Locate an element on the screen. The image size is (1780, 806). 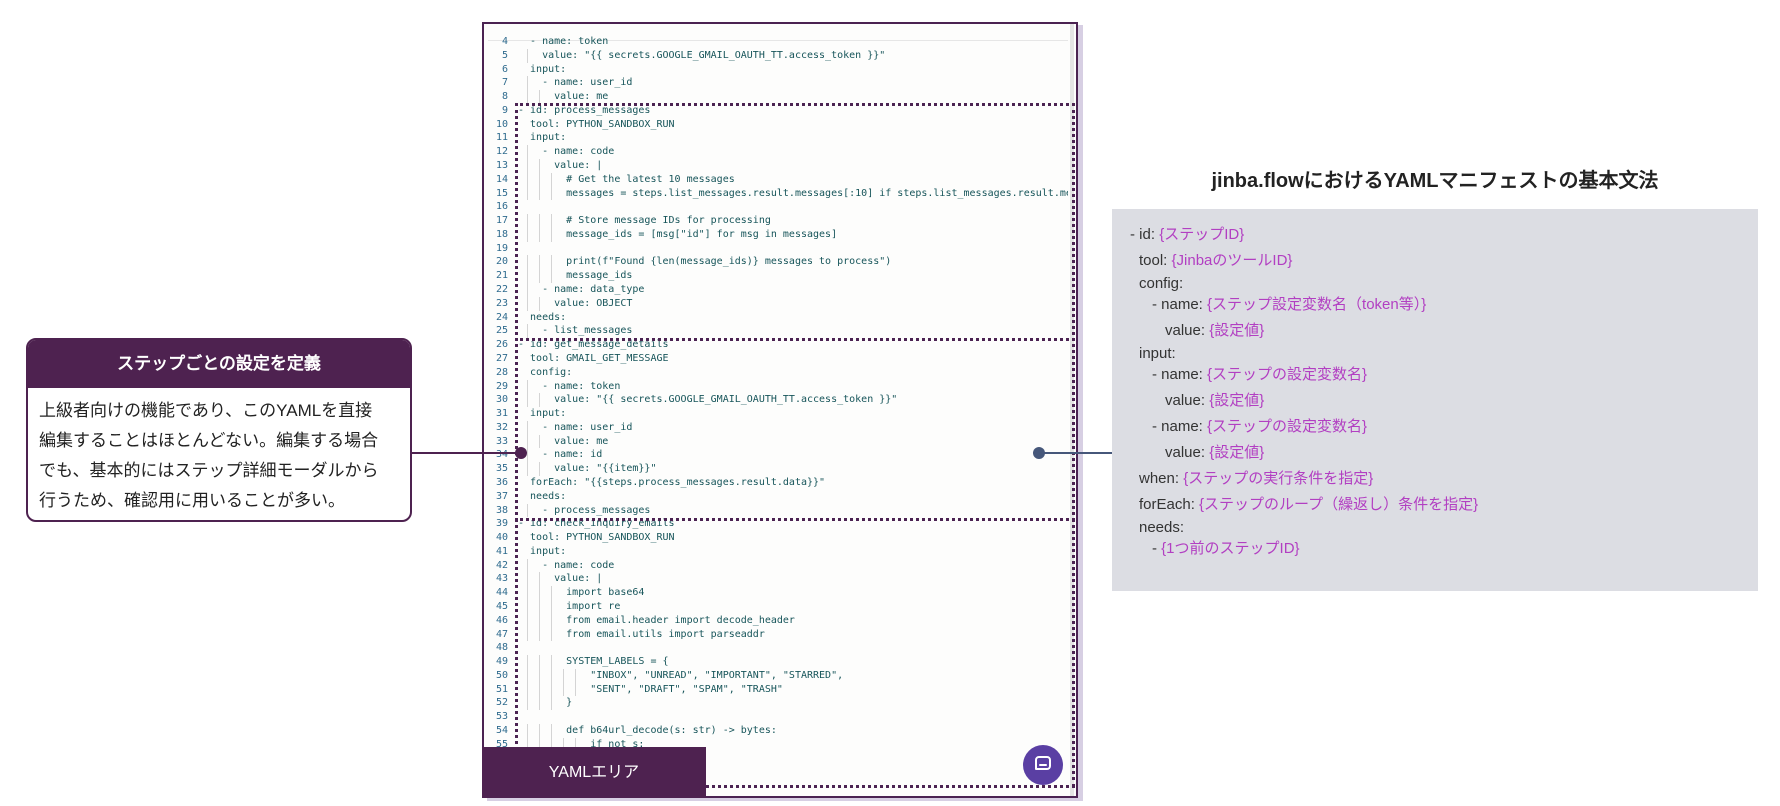
code-line: 10 tool: PYTHON_SANDBOX_RUN is located at coordinates (776, 125).